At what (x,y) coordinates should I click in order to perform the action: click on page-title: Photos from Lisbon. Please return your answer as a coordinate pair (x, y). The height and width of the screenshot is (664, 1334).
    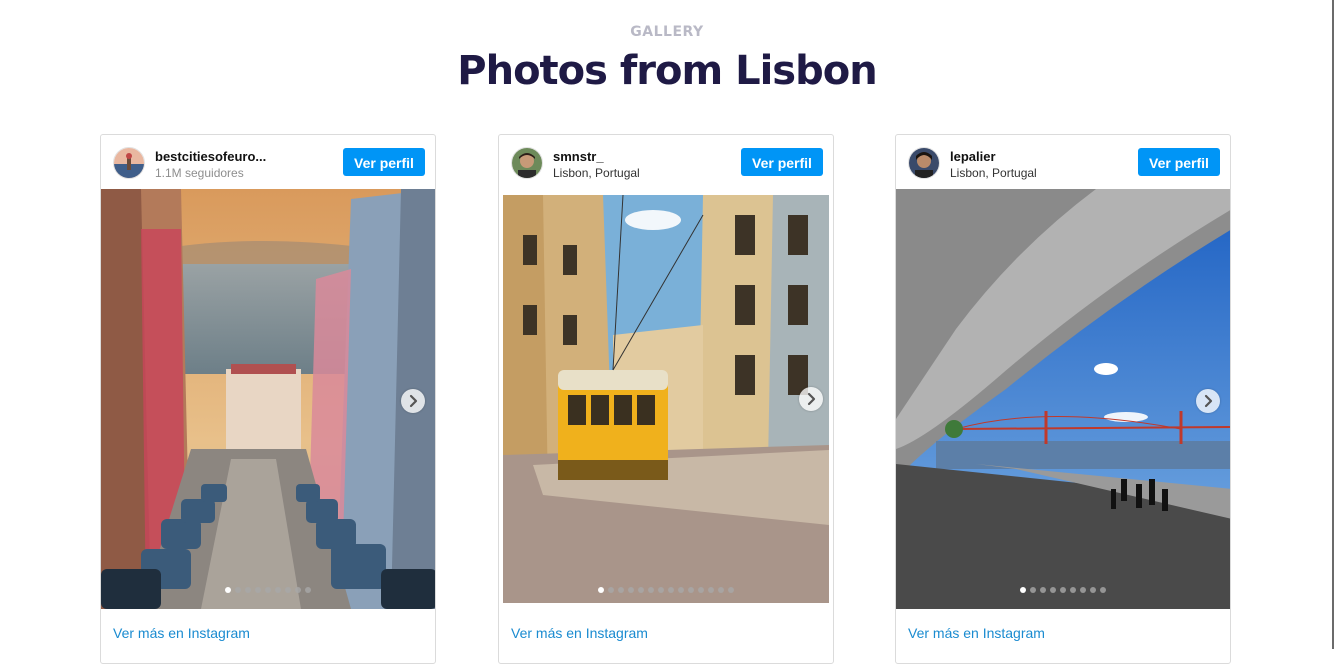
    Looking at the image, I should click on (667, 71).